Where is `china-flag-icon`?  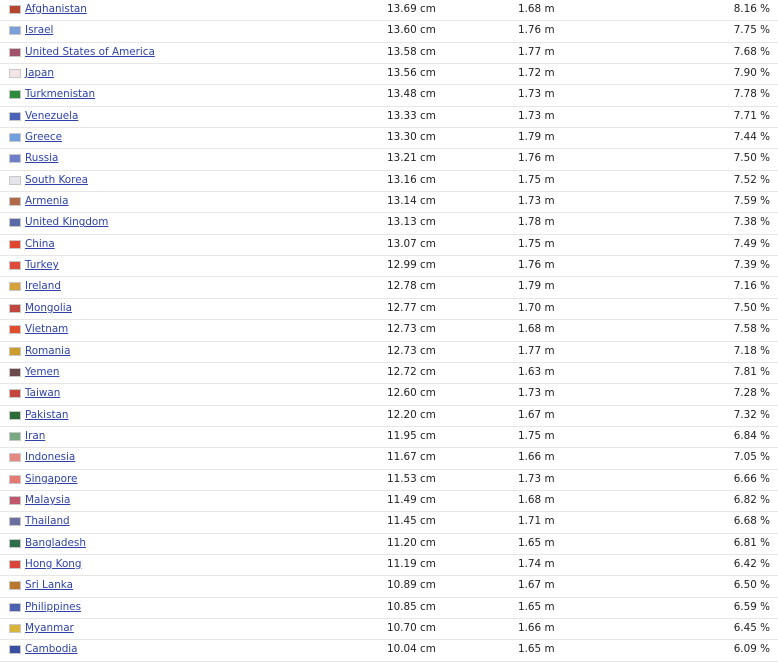 china-flag-icon is located at coordinates (15, 244).